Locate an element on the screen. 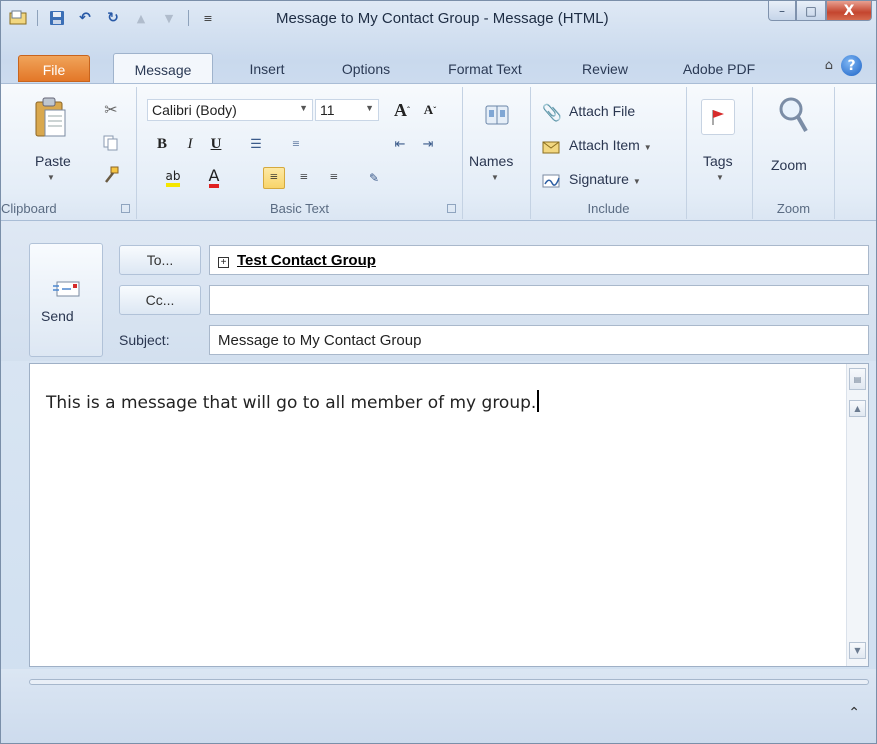 The height and width of the screenshot is (744, 877). zoom-button: Zoom is located at coordinates (789, 165).